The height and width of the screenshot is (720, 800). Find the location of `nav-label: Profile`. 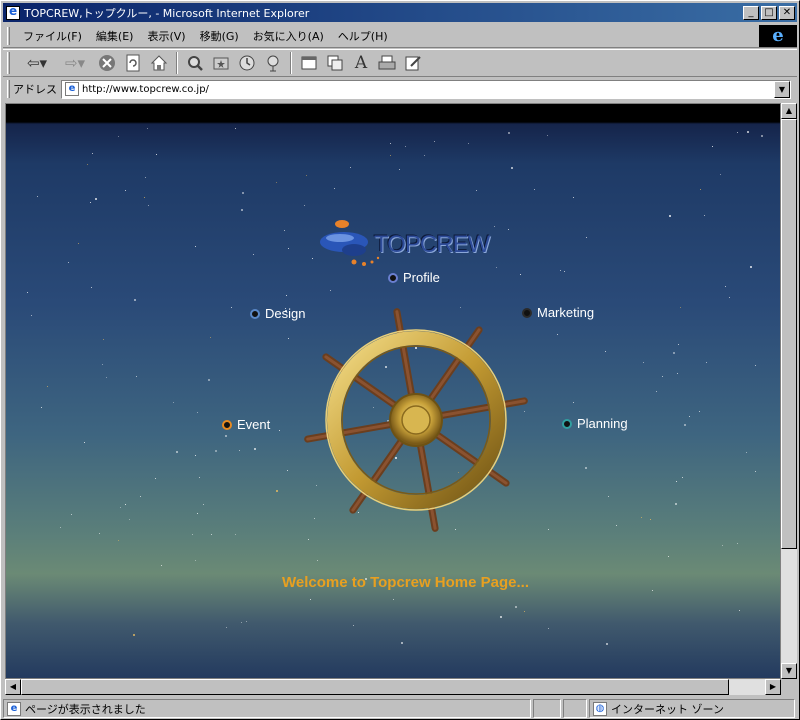

nav-label: Profile is located at coordinates (421, 277).